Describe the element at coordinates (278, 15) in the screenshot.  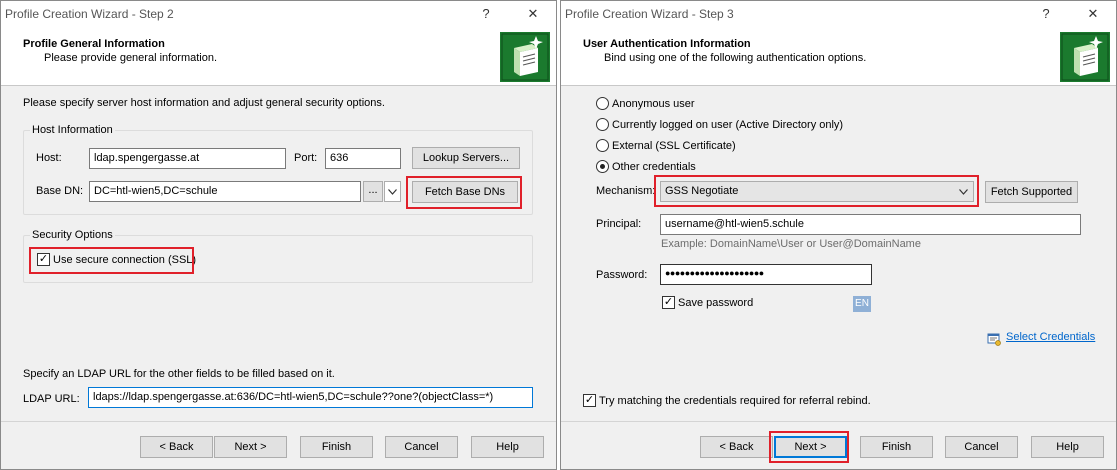
I see `title-bar: Profile Creation Wizard - Step 2 ? ✕` at that location.